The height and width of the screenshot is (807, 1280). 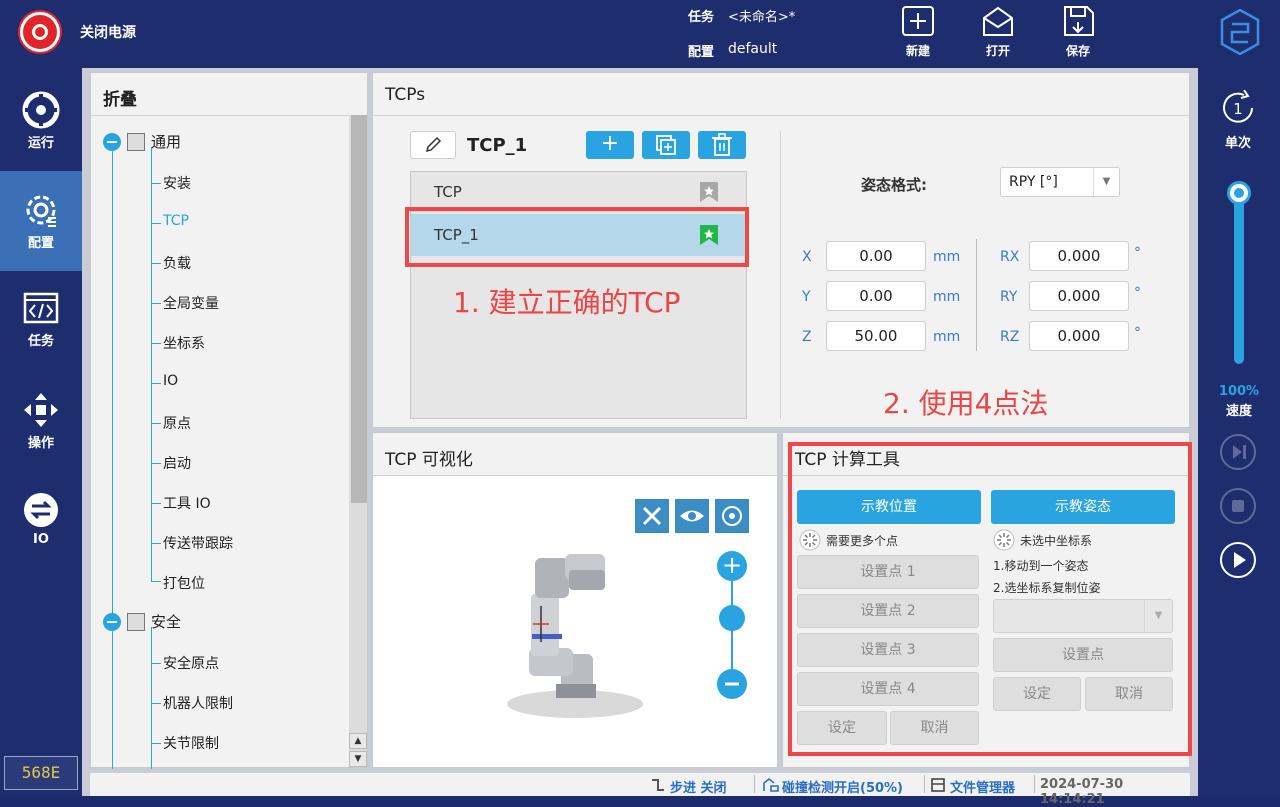 I want to click on view-toggle-button, so click(x=692, y=516).